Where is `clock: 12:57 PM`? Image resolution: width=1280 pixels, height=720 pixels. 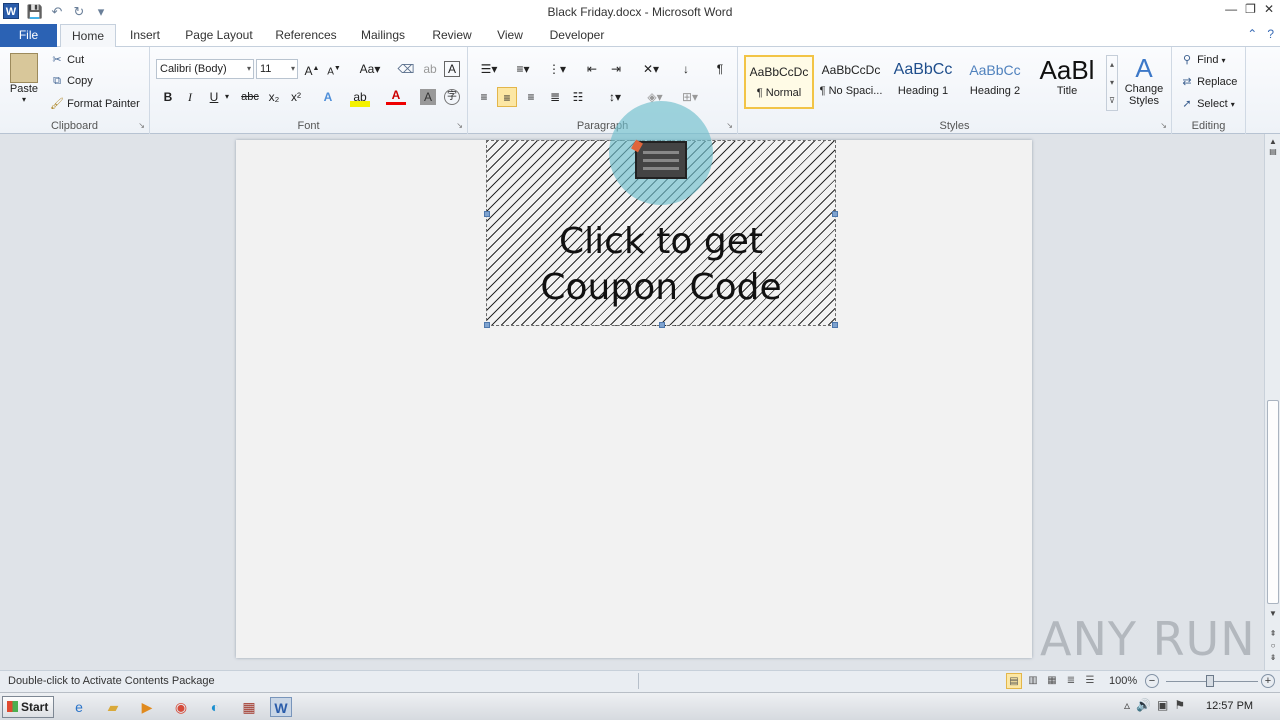 clock: 12:57 PM is located at coordinates (1229, 706).